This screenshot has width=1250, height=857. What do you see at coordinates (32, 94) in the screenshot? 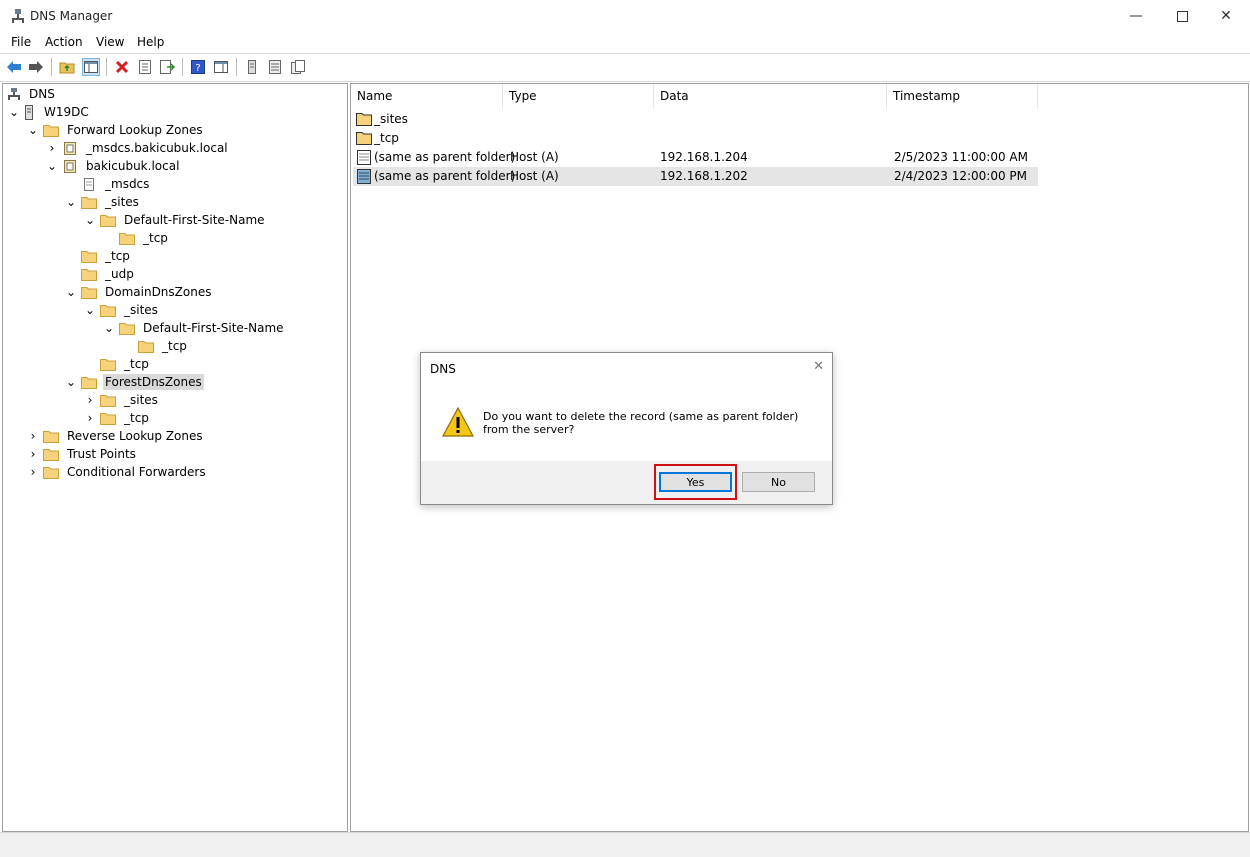
I see `tree-node-dns: DNS` at bounding box center [32, 94].